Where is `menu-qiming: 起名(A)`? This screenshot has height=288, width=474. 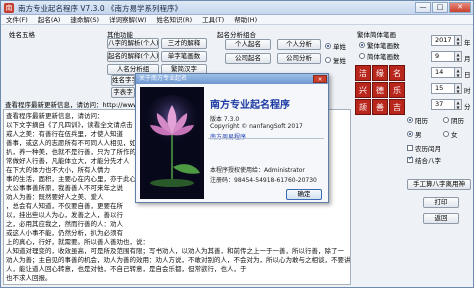
menu-qiming: 起名(A) is located at coordinates (49, 19).